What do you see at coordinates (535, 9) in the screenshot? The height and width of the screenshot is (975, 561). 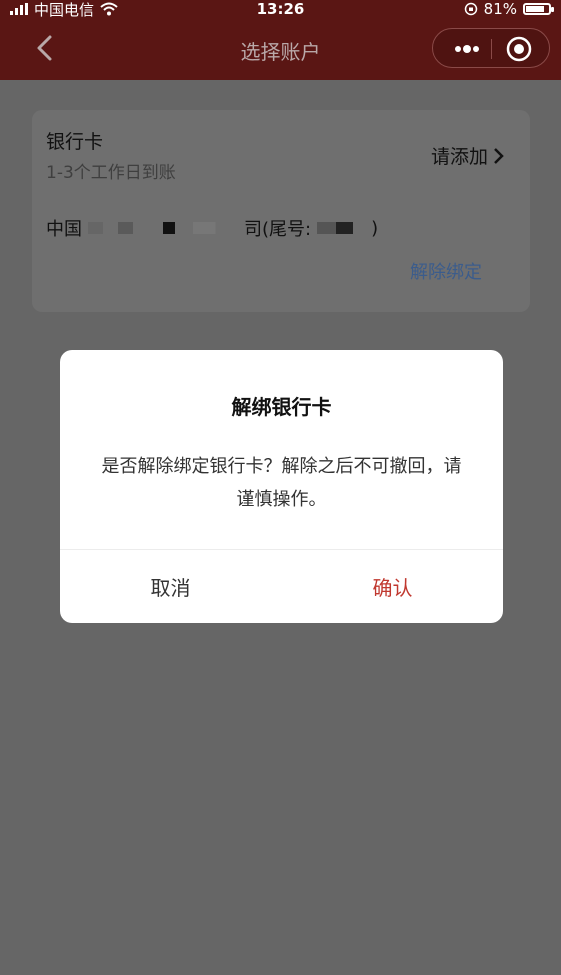 I see `battery-level` at bounding box center [535, 9].